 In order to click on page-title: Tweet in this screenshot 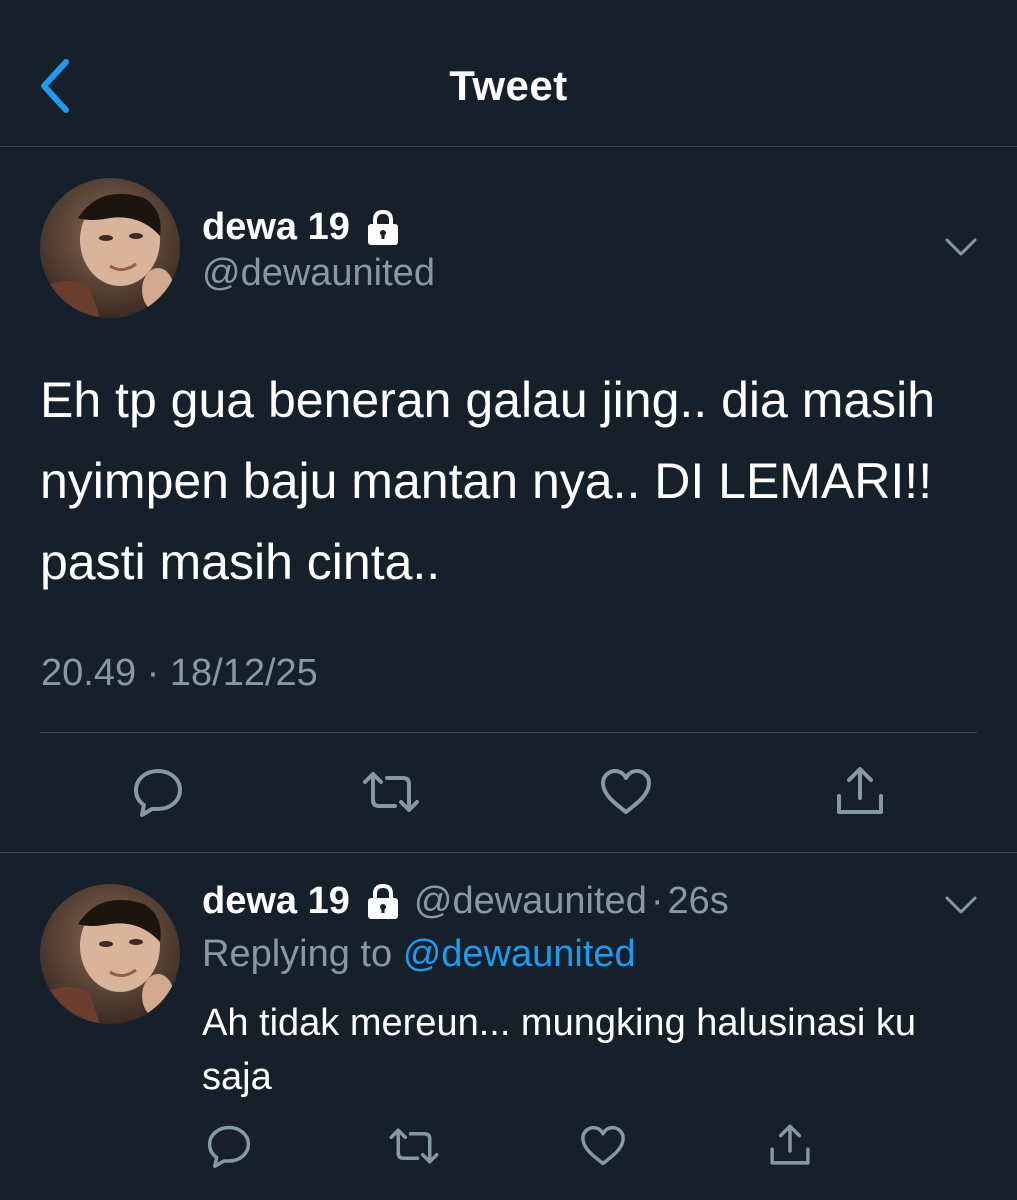, I will do `click(508, 85)`.